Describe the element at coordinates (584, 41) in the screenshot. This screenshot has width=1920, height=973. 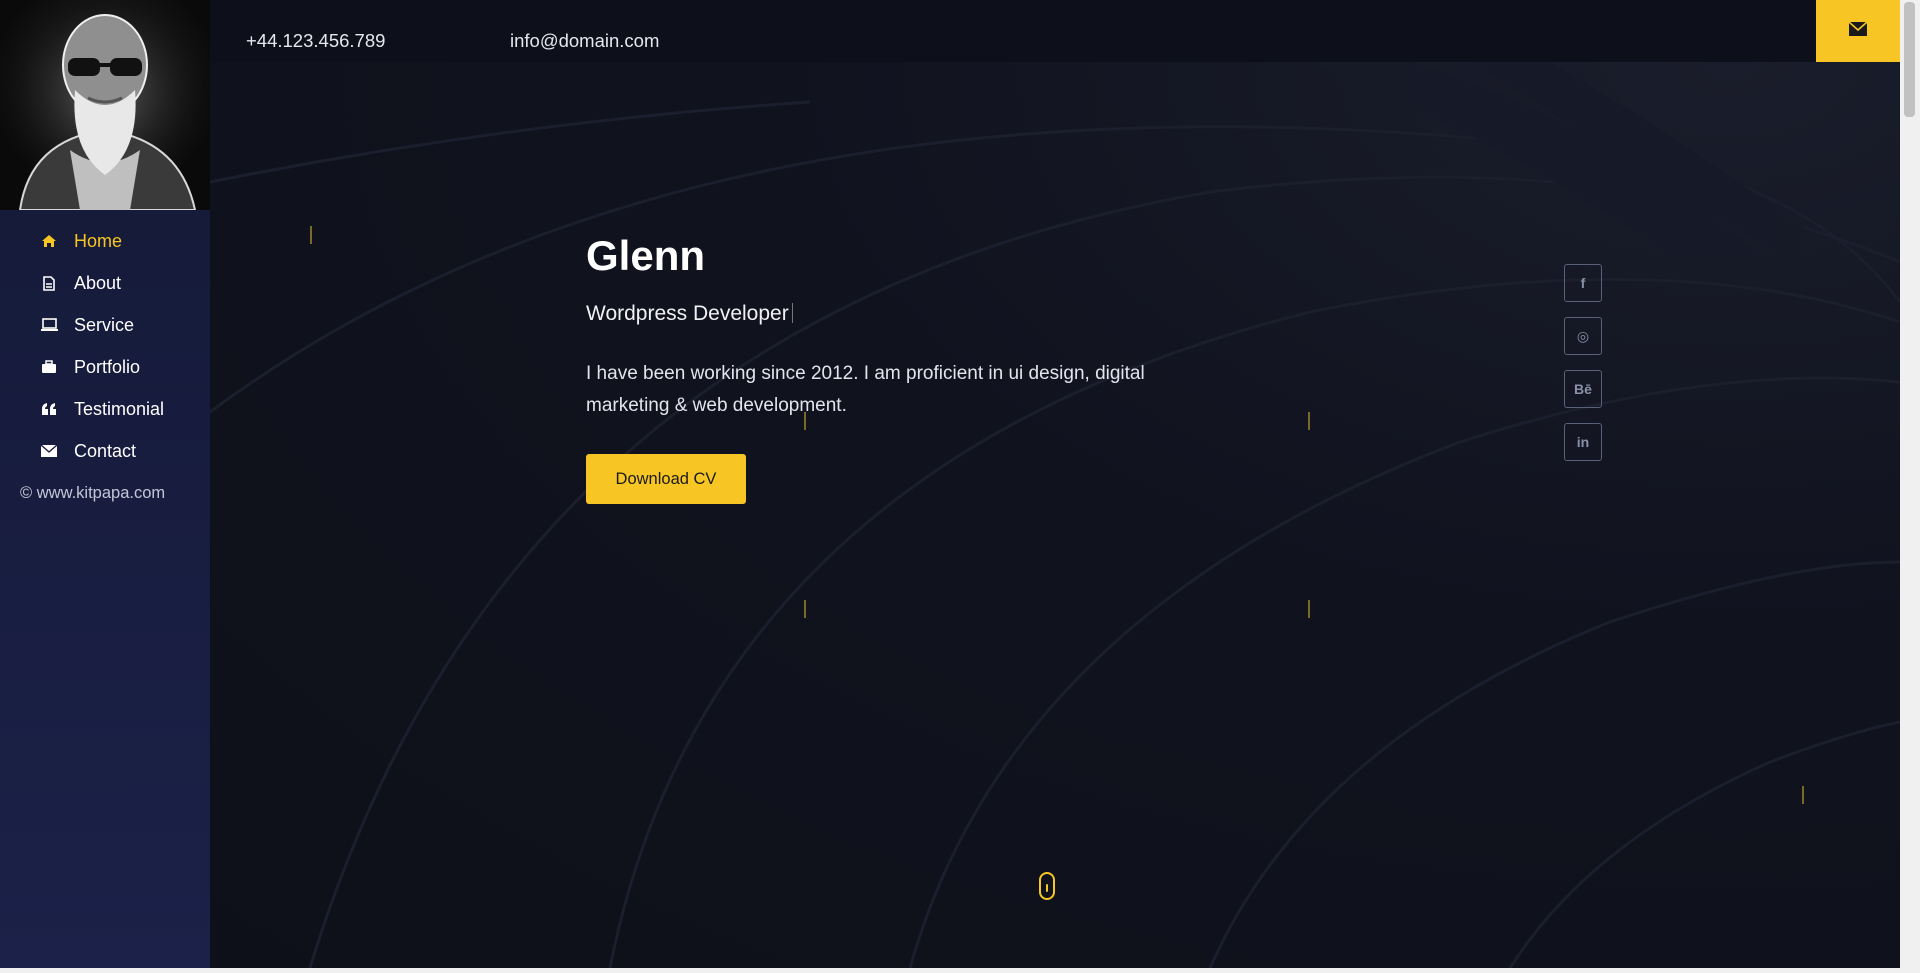
I see `email-address: info@domain.com` at that location.